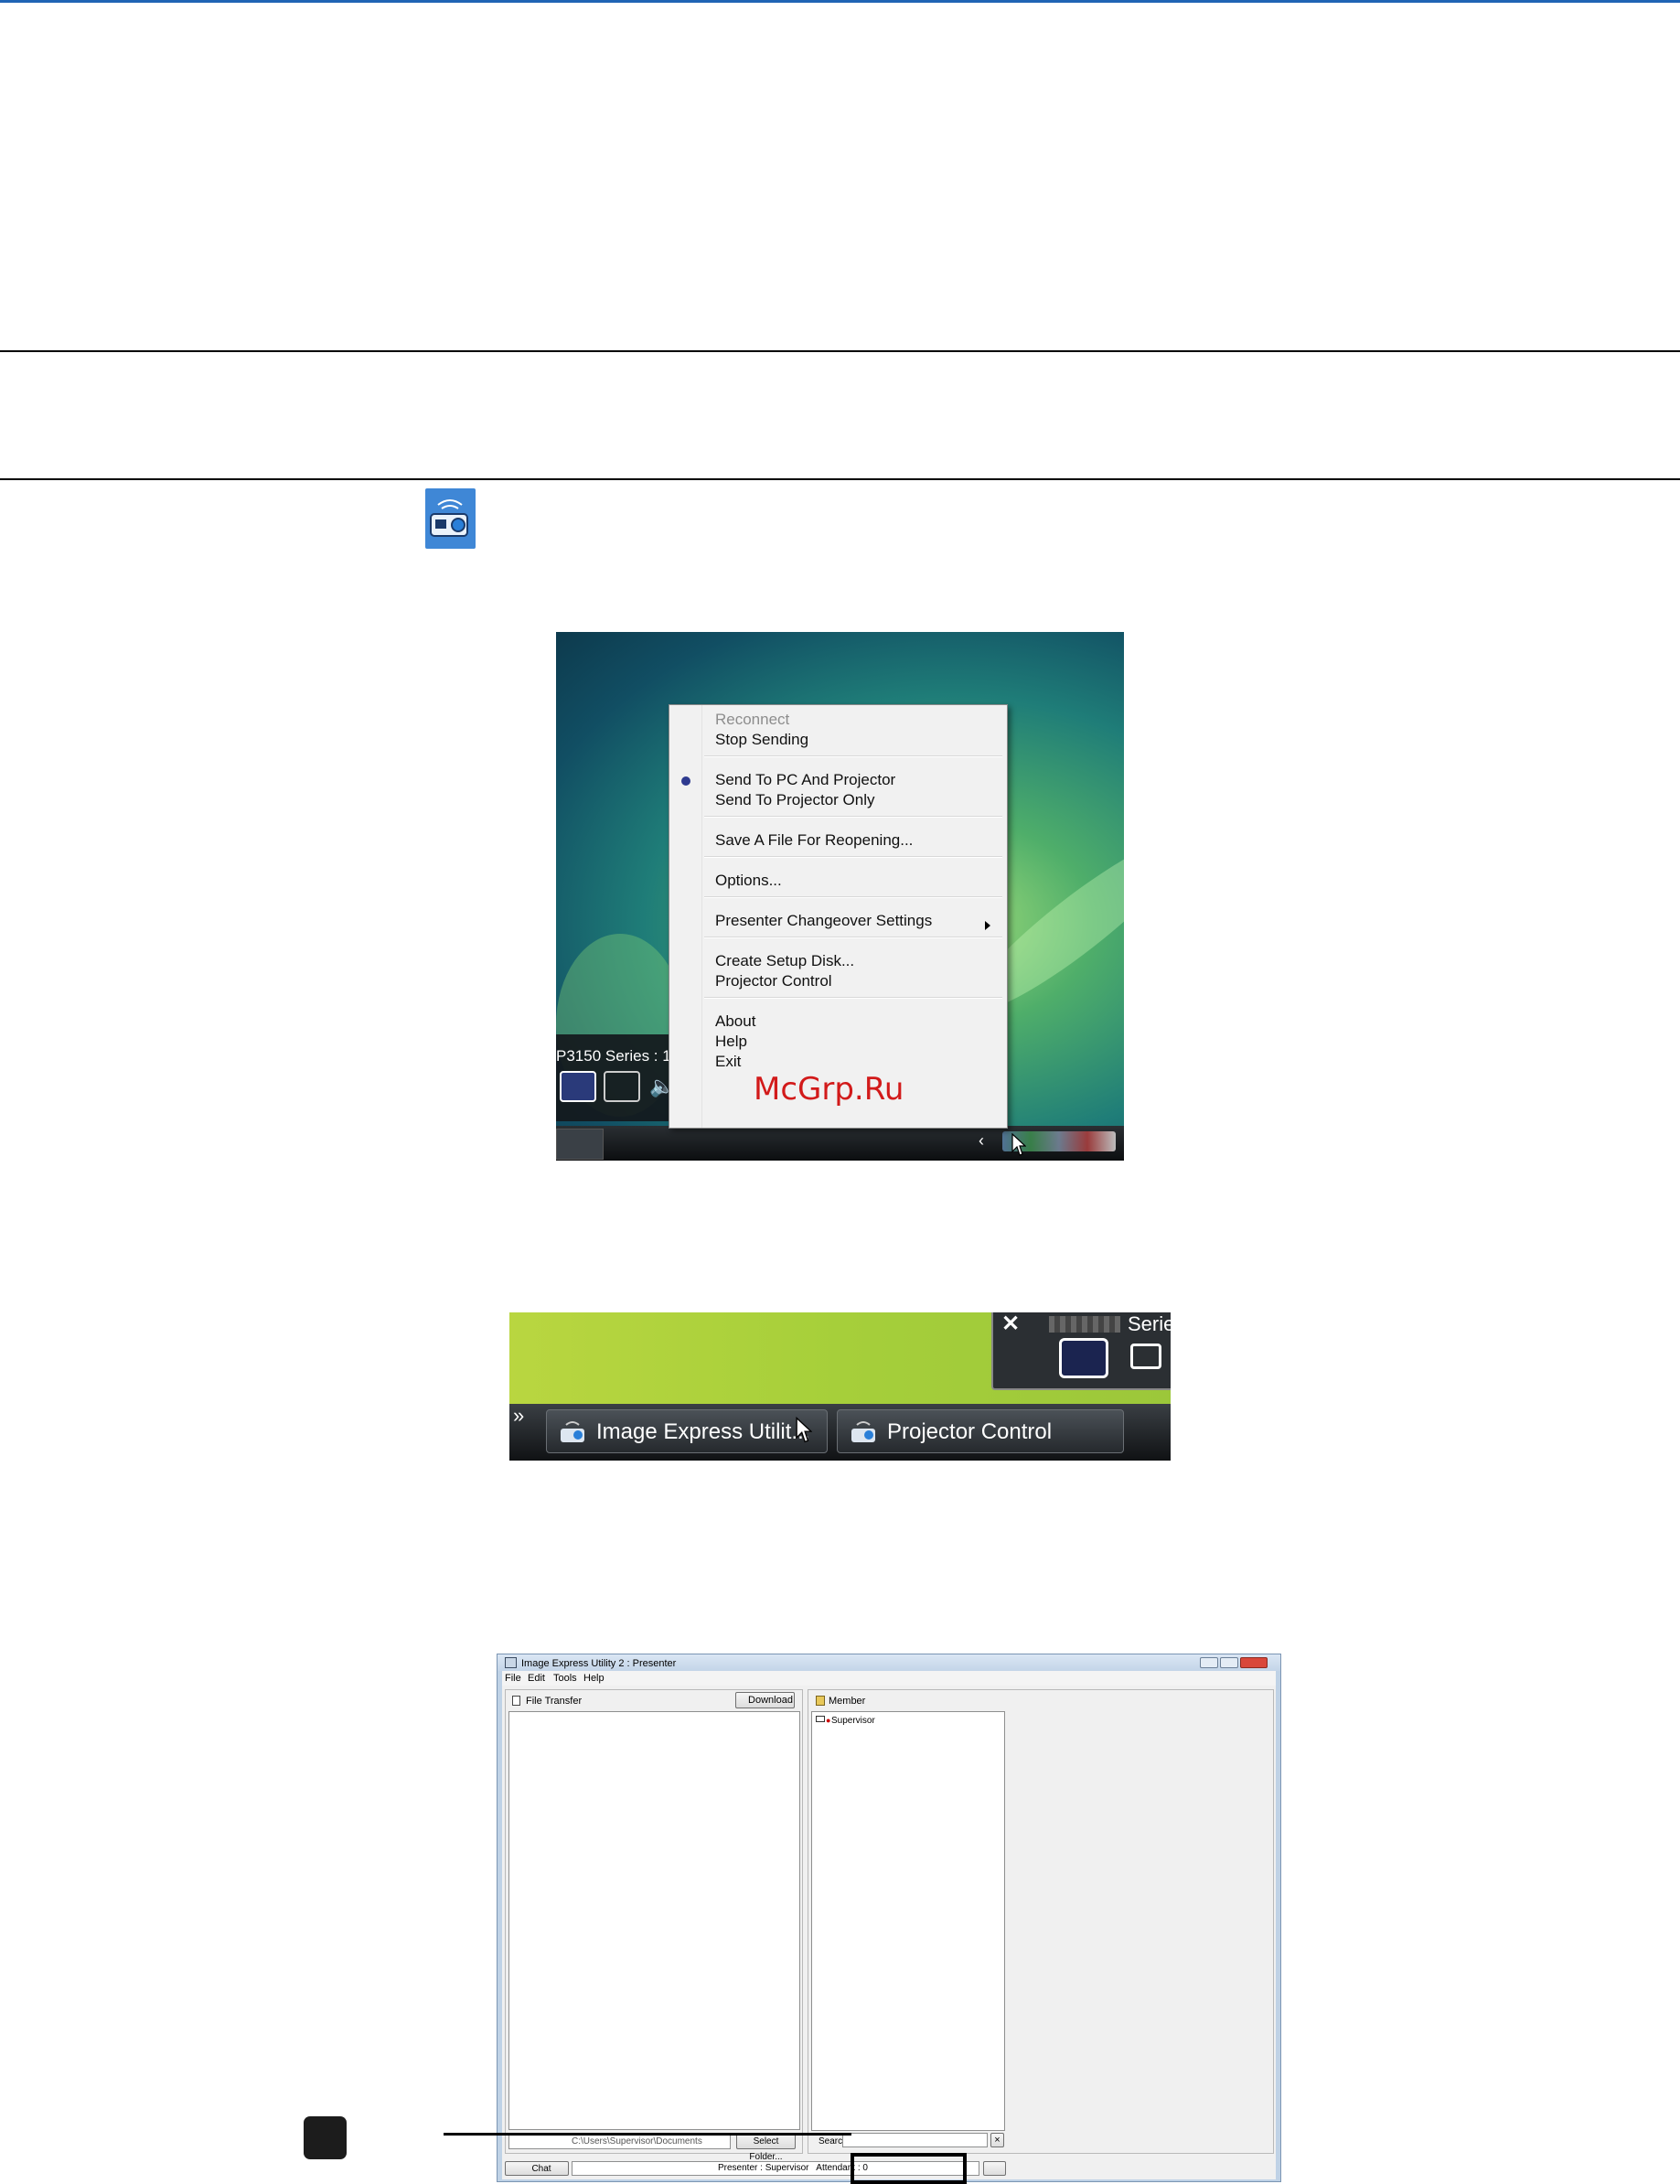  What do you see at coordinates (578, 1086) in the screenshot?
I see `minibar-send-button` at bounding box center [578, 1086].